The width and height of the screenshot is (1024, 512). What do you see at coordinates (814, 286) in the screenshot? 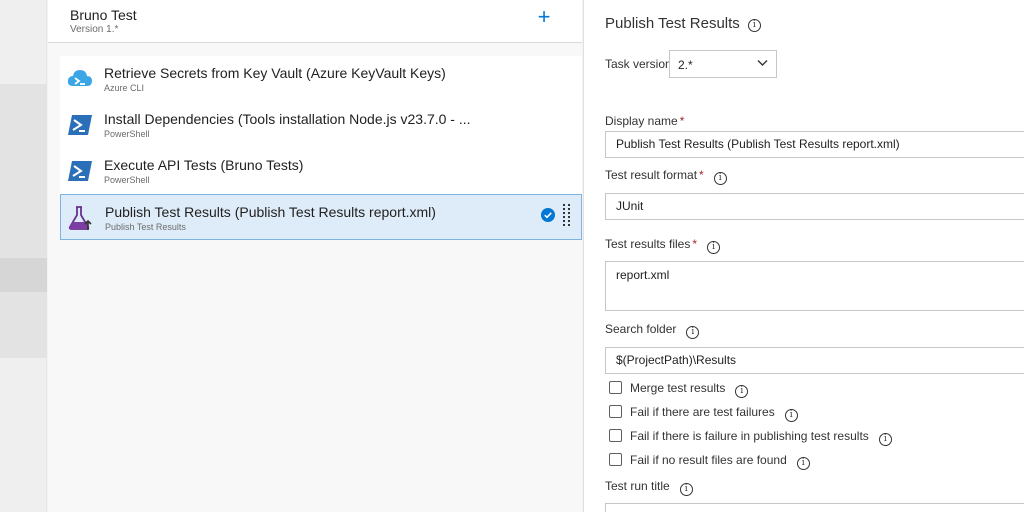
I see `test-results-files-textarea: report.xml` at bounding box center [814, 286].